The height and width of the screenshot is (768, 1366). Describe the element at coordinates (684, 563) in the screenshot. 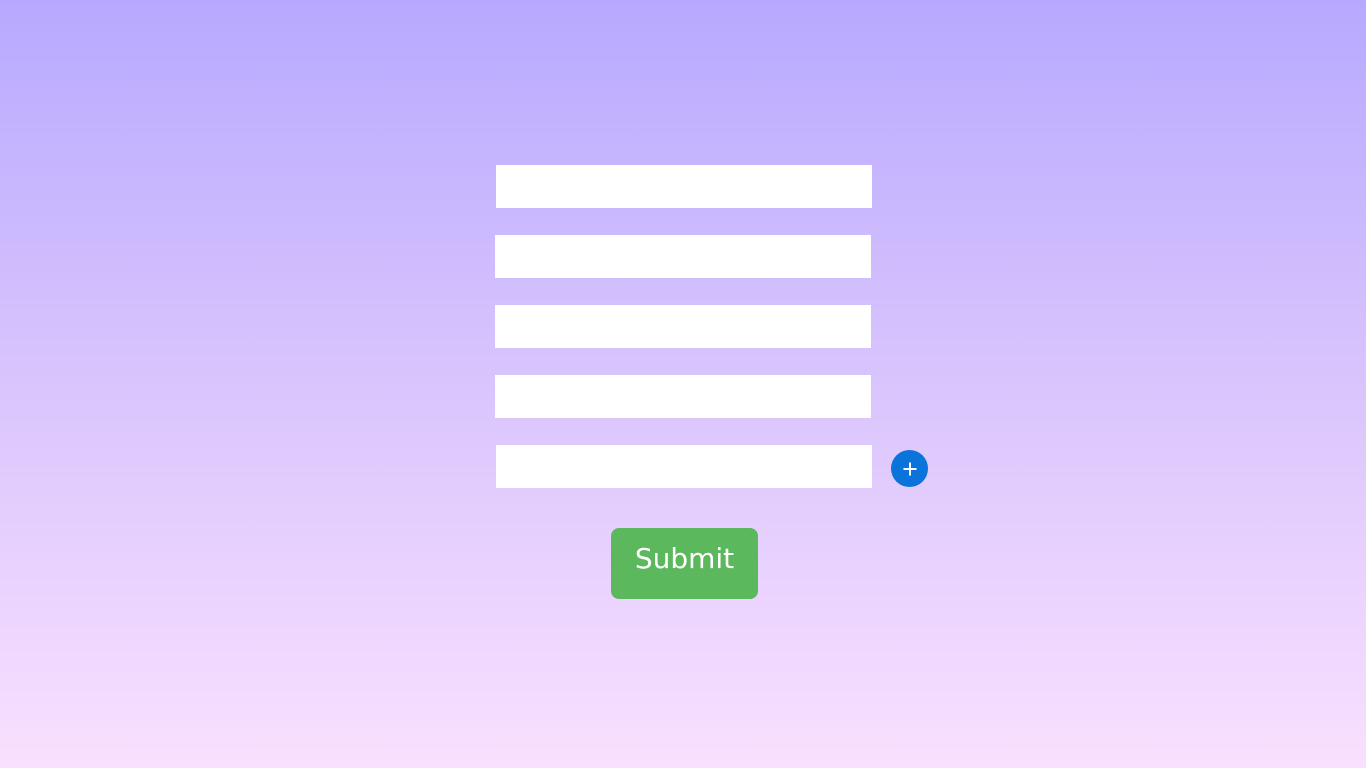

I see `submit-button: Submit` at that location.